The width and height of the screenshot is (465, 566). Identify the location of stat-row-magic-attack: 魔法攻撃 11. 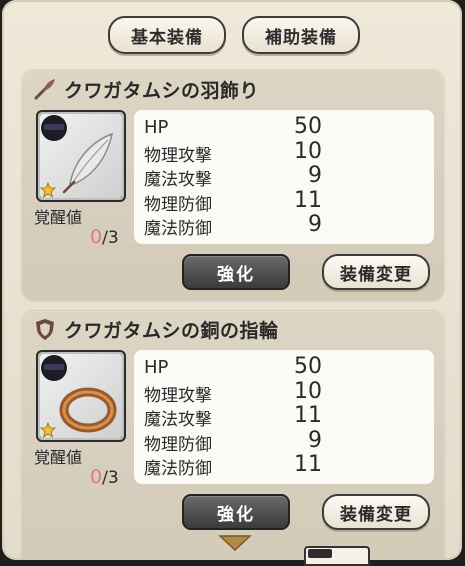
(233, 416).